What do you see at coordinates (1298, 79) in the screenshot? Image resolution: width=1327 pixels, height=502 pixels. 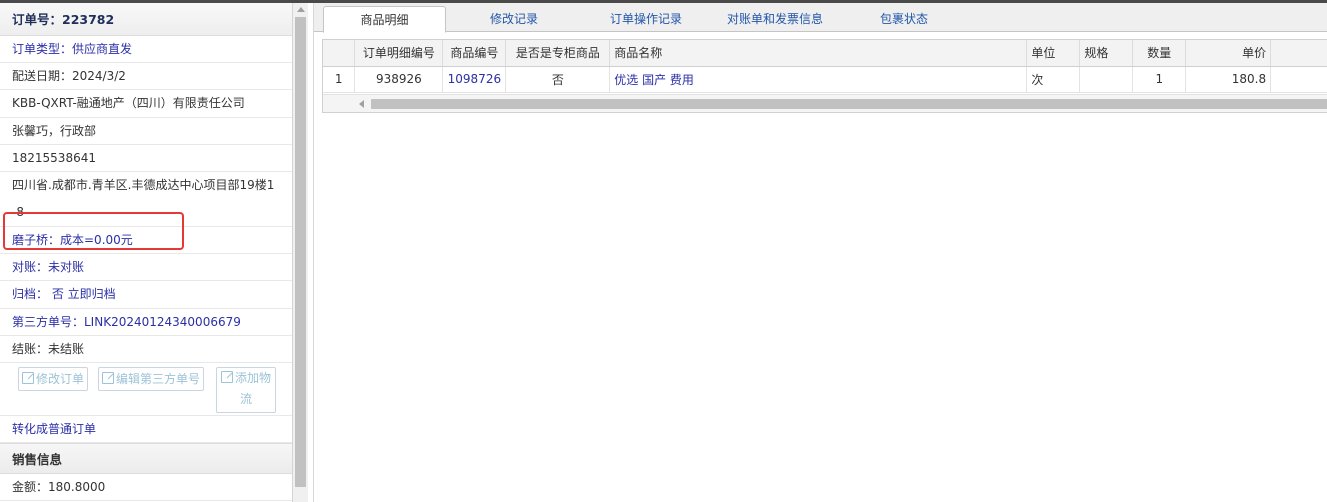 I see `cell-extra` at bounding box center [1298, 79].